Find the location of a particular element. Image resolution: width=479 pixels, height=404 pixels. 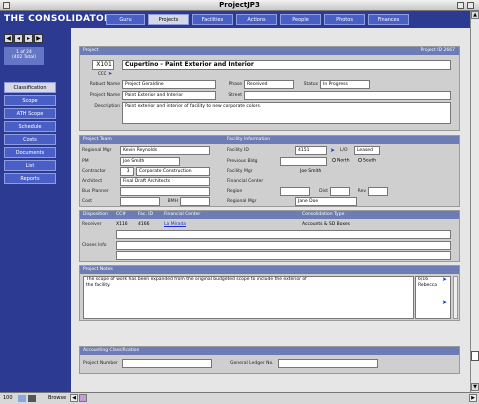

scroll-thumb is located at coordinates (475, 356).